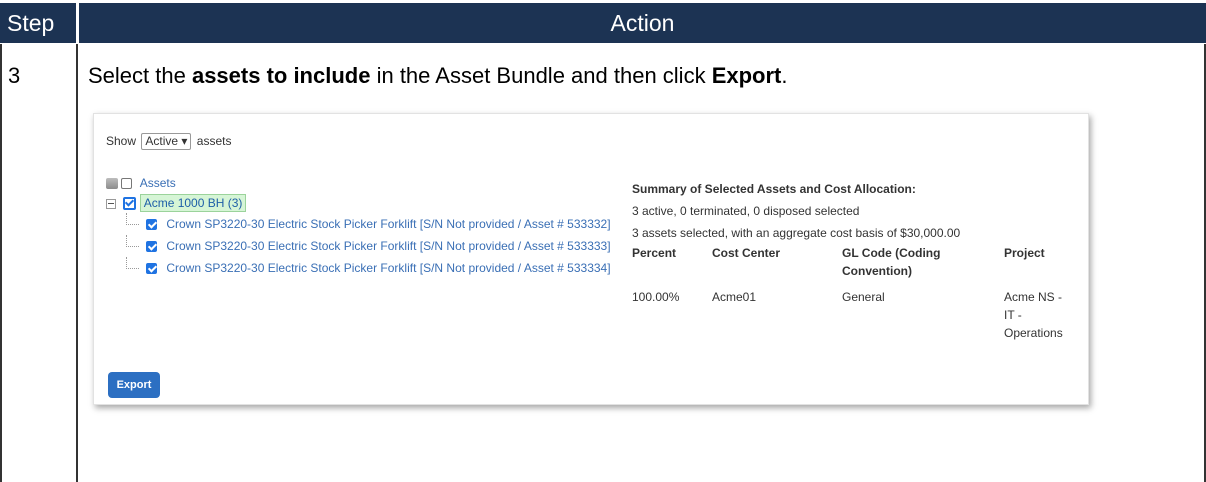  What do you see at coordinates (193, 203) in the screenshot?
I see `group-label: Acme 1000 BH (3)` at bounding box center [193, 203].